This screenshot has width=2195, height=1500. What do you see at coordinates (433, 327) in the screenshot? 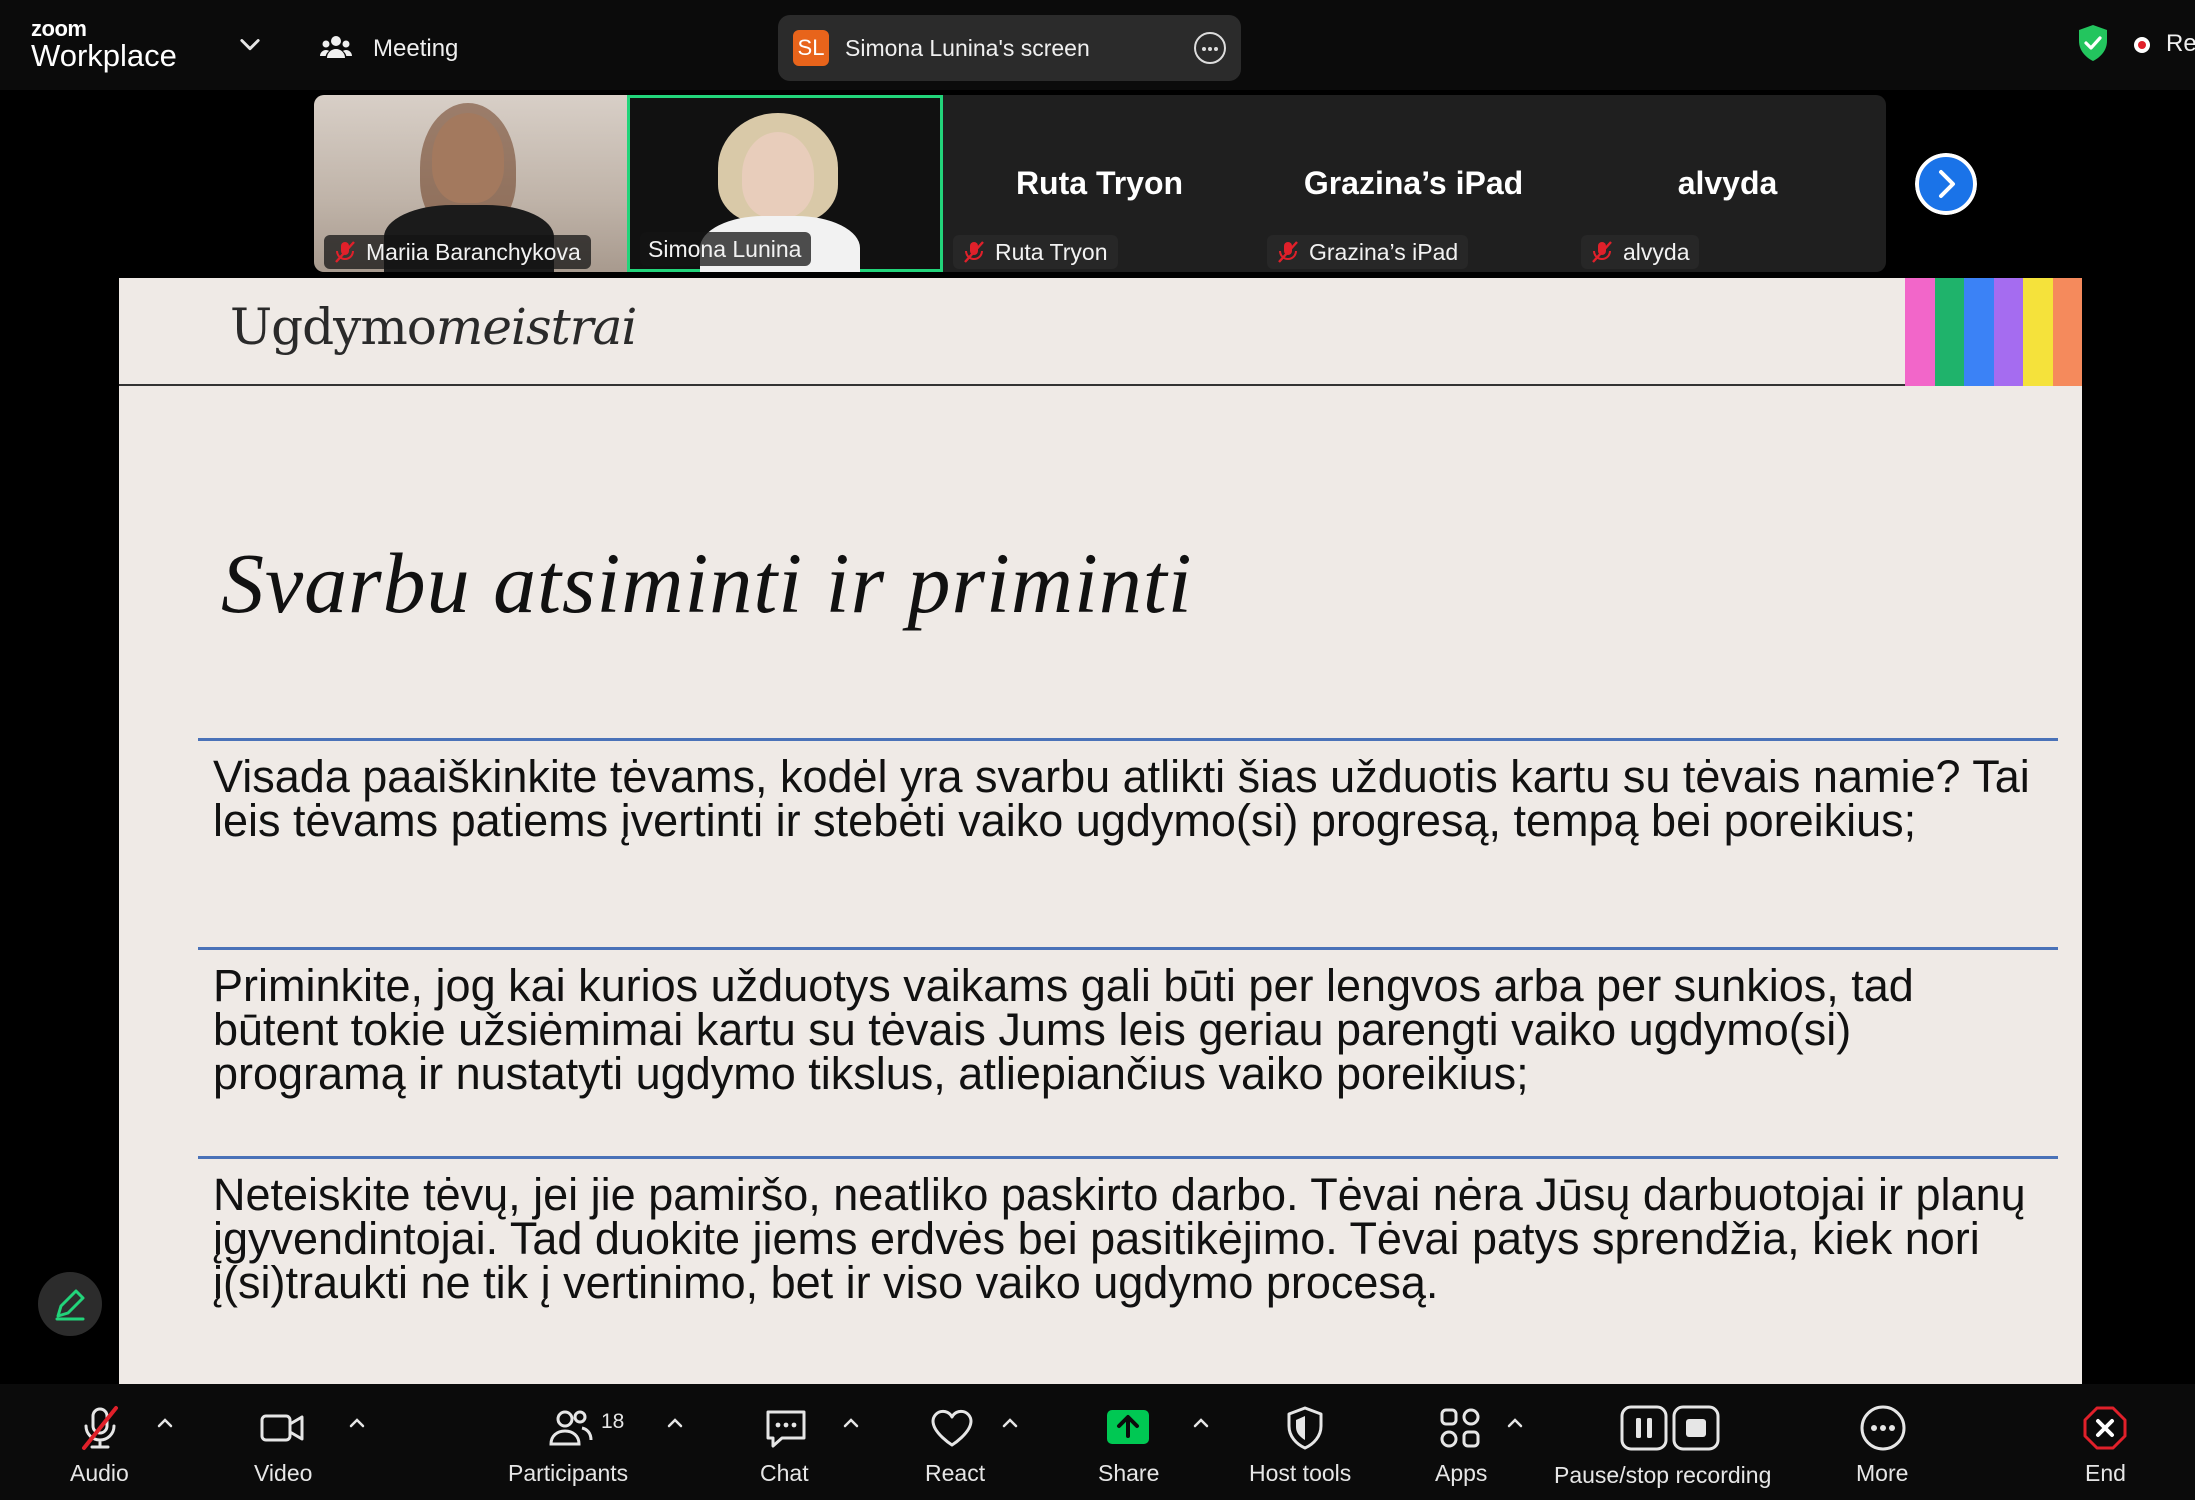
I see `slide-brand-logo: Ugdymomeistrai` at bounding box center [433, 327].